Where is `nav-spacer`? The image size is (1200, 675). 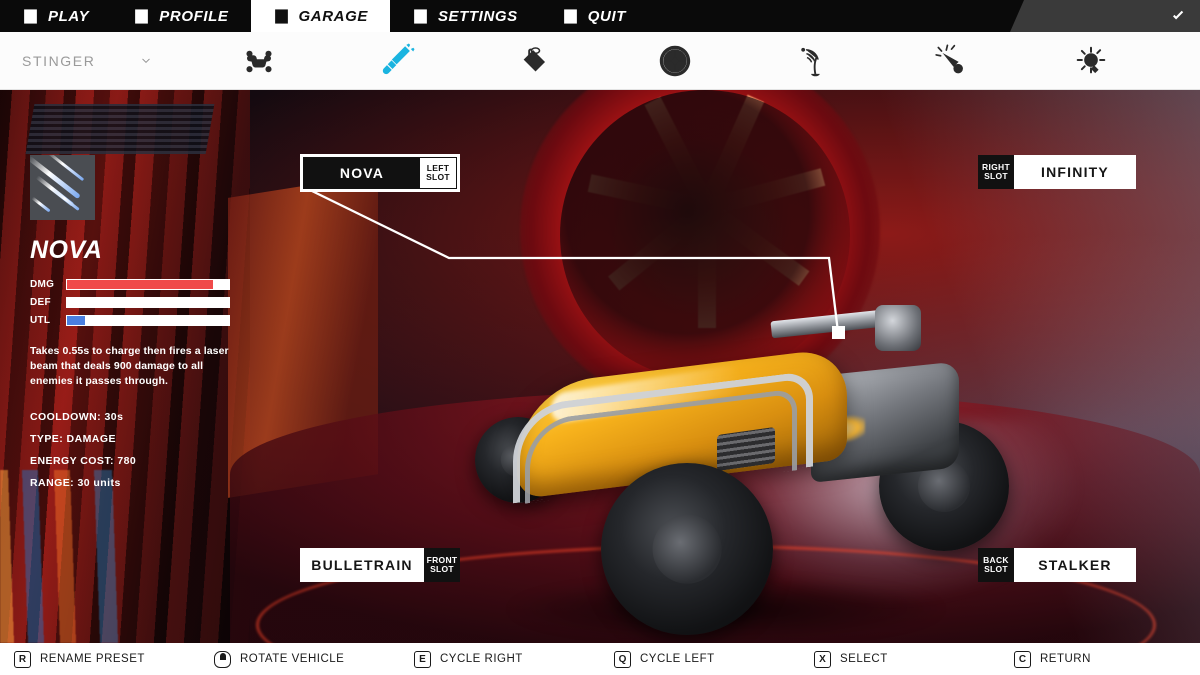 nav-spacer is located at coordinates (828, 16).